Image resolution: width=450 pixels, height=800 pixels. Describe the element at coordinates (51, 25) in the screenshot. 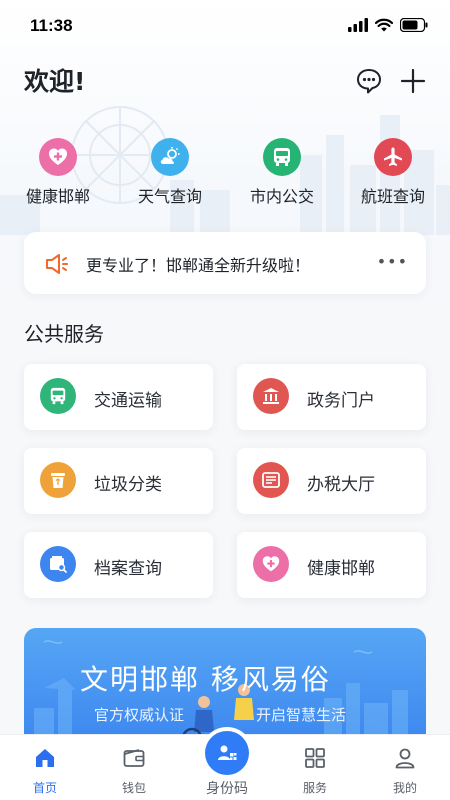

I see `status-time: 11:38` at that location.